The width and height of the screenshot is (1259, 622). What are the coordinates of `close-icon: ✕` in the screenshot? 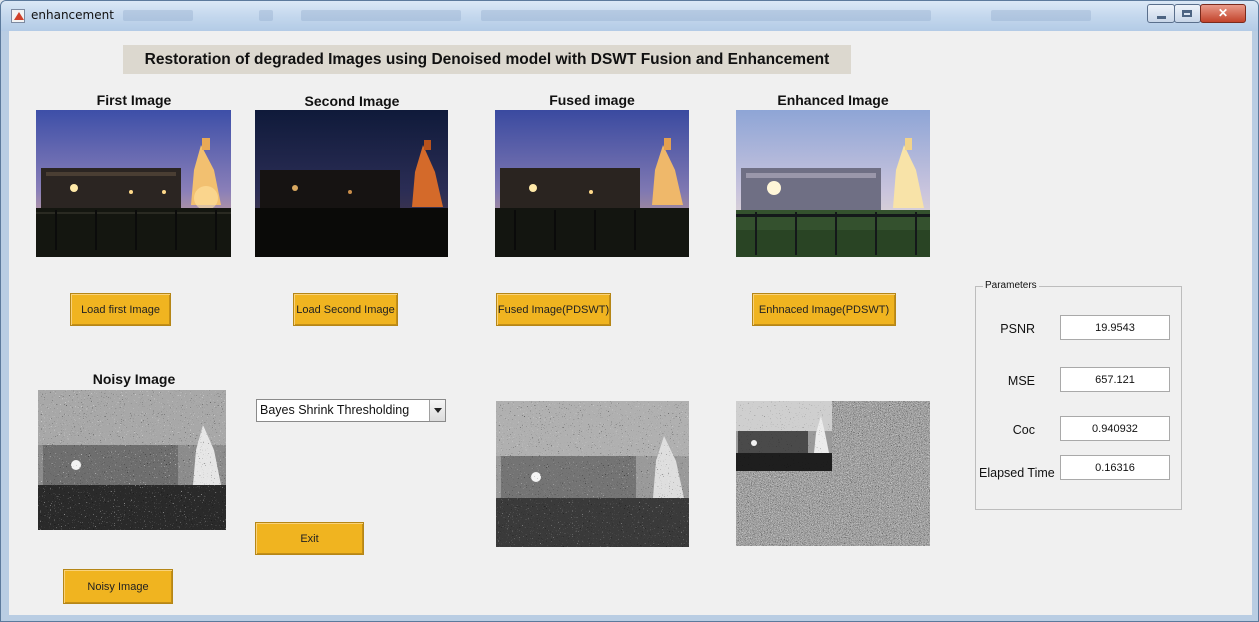 It's located at (1223, 13).